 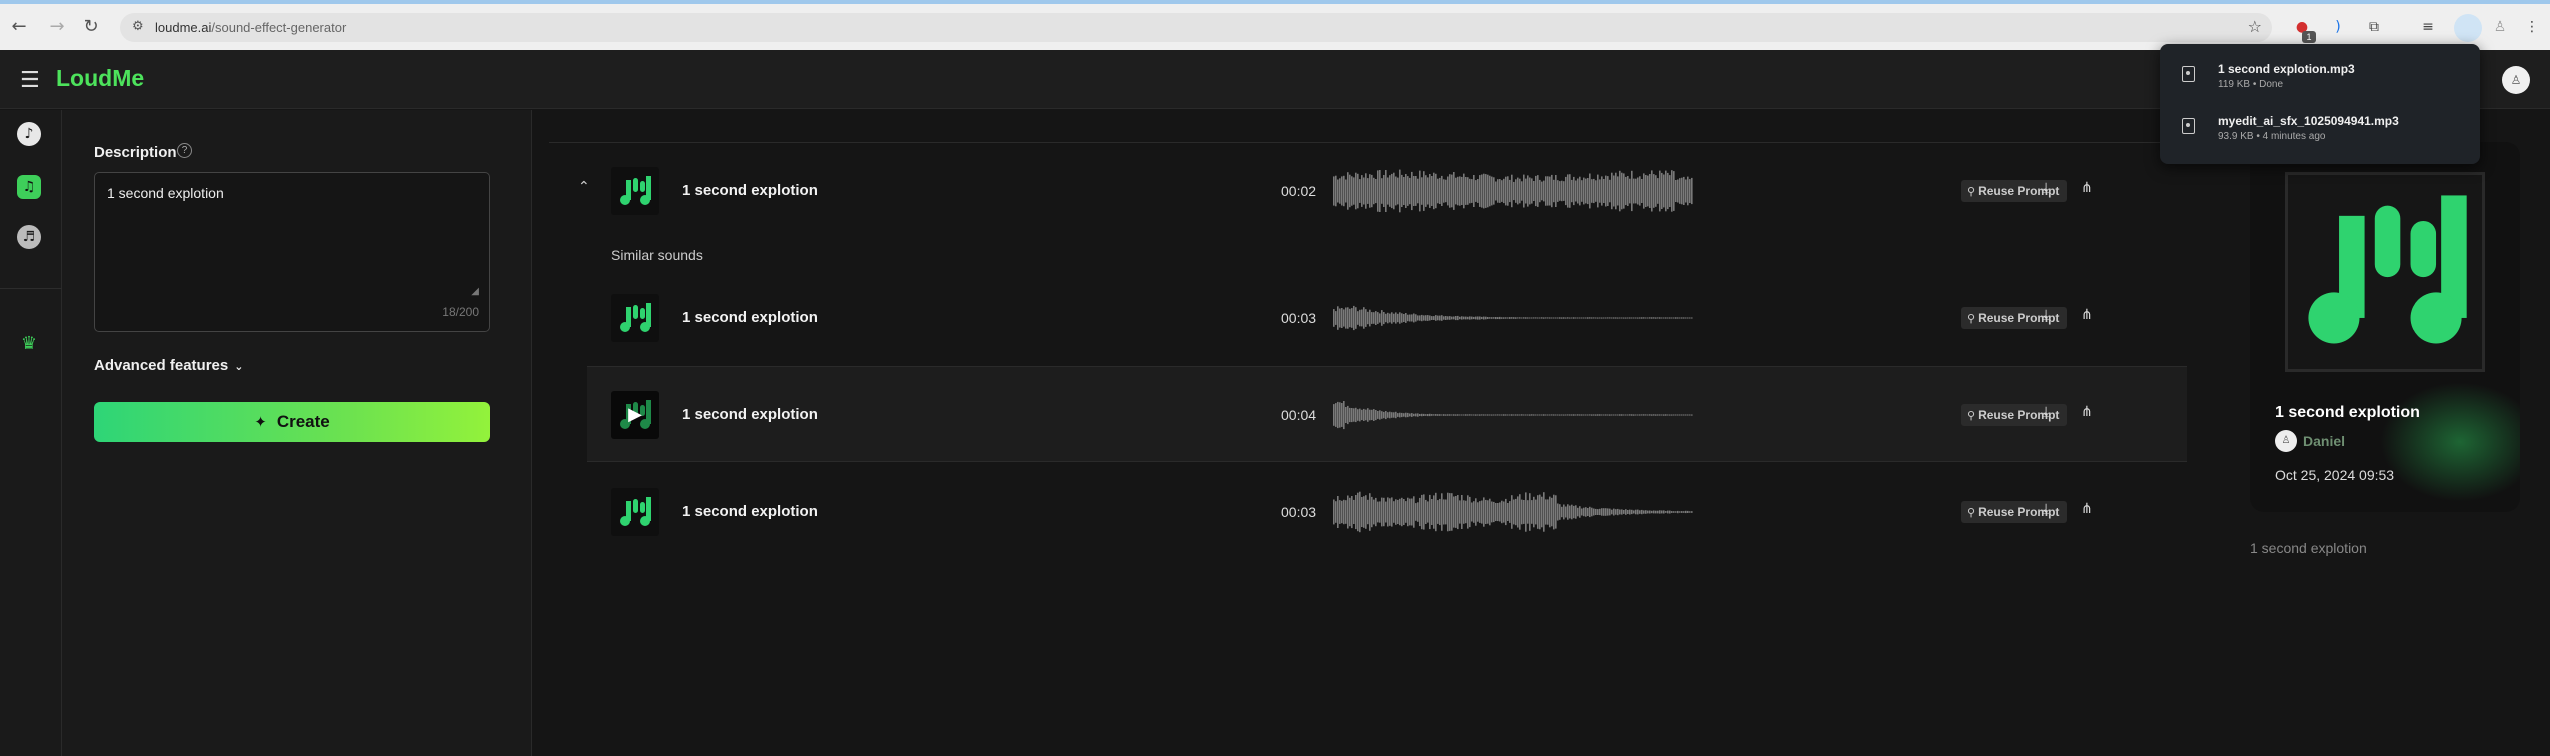 What do you see at coordinates (168, 365) in the screenshot?
I see `advanced-features-toggle: Advanced features ⌄` at bounding box center [168, 365].